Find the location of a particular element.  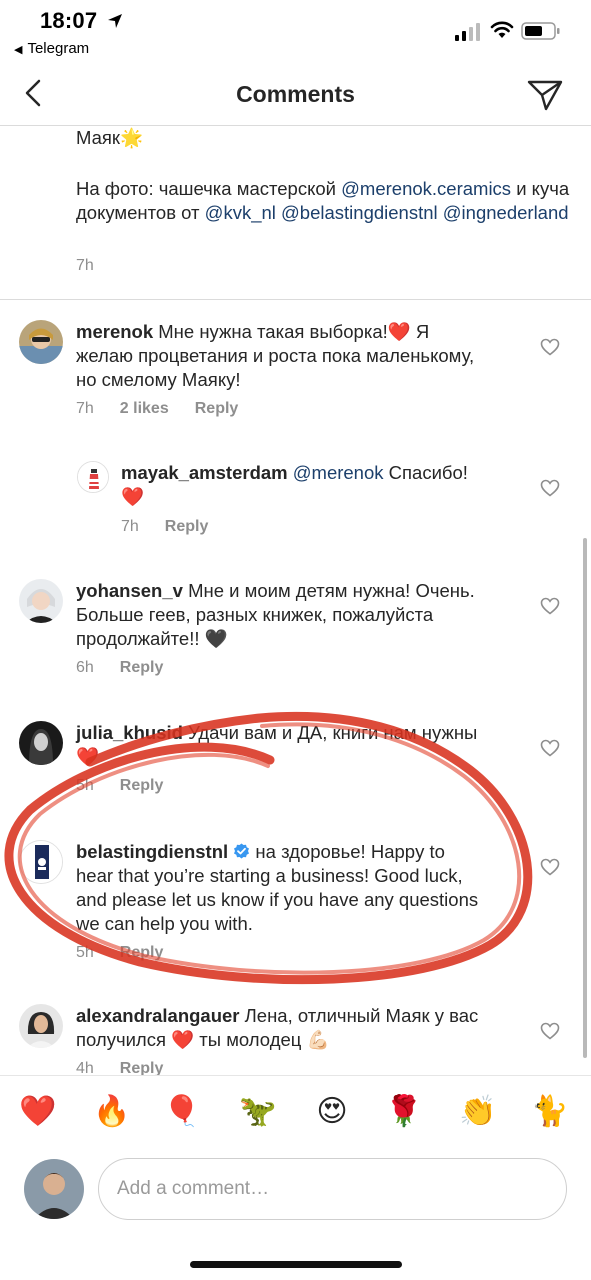

emoji-clap-button: 👏 is located at coordinates (478, 1112).